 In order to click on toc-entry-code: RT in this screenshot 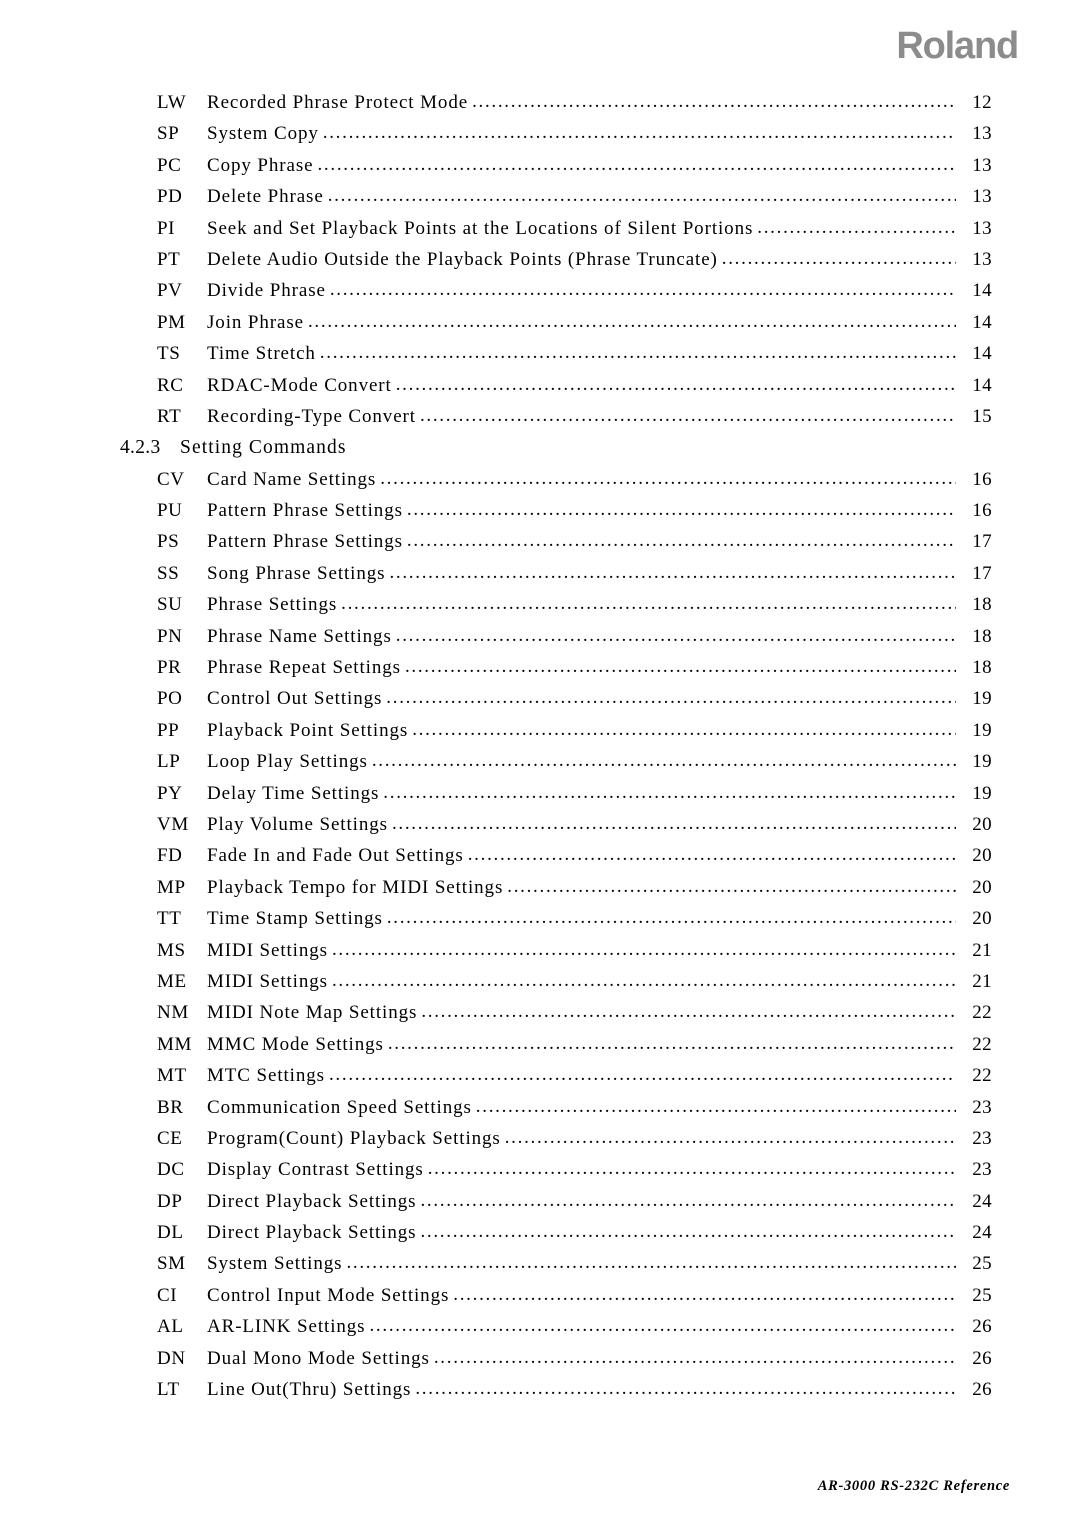, I will do `click(169, 416)`.